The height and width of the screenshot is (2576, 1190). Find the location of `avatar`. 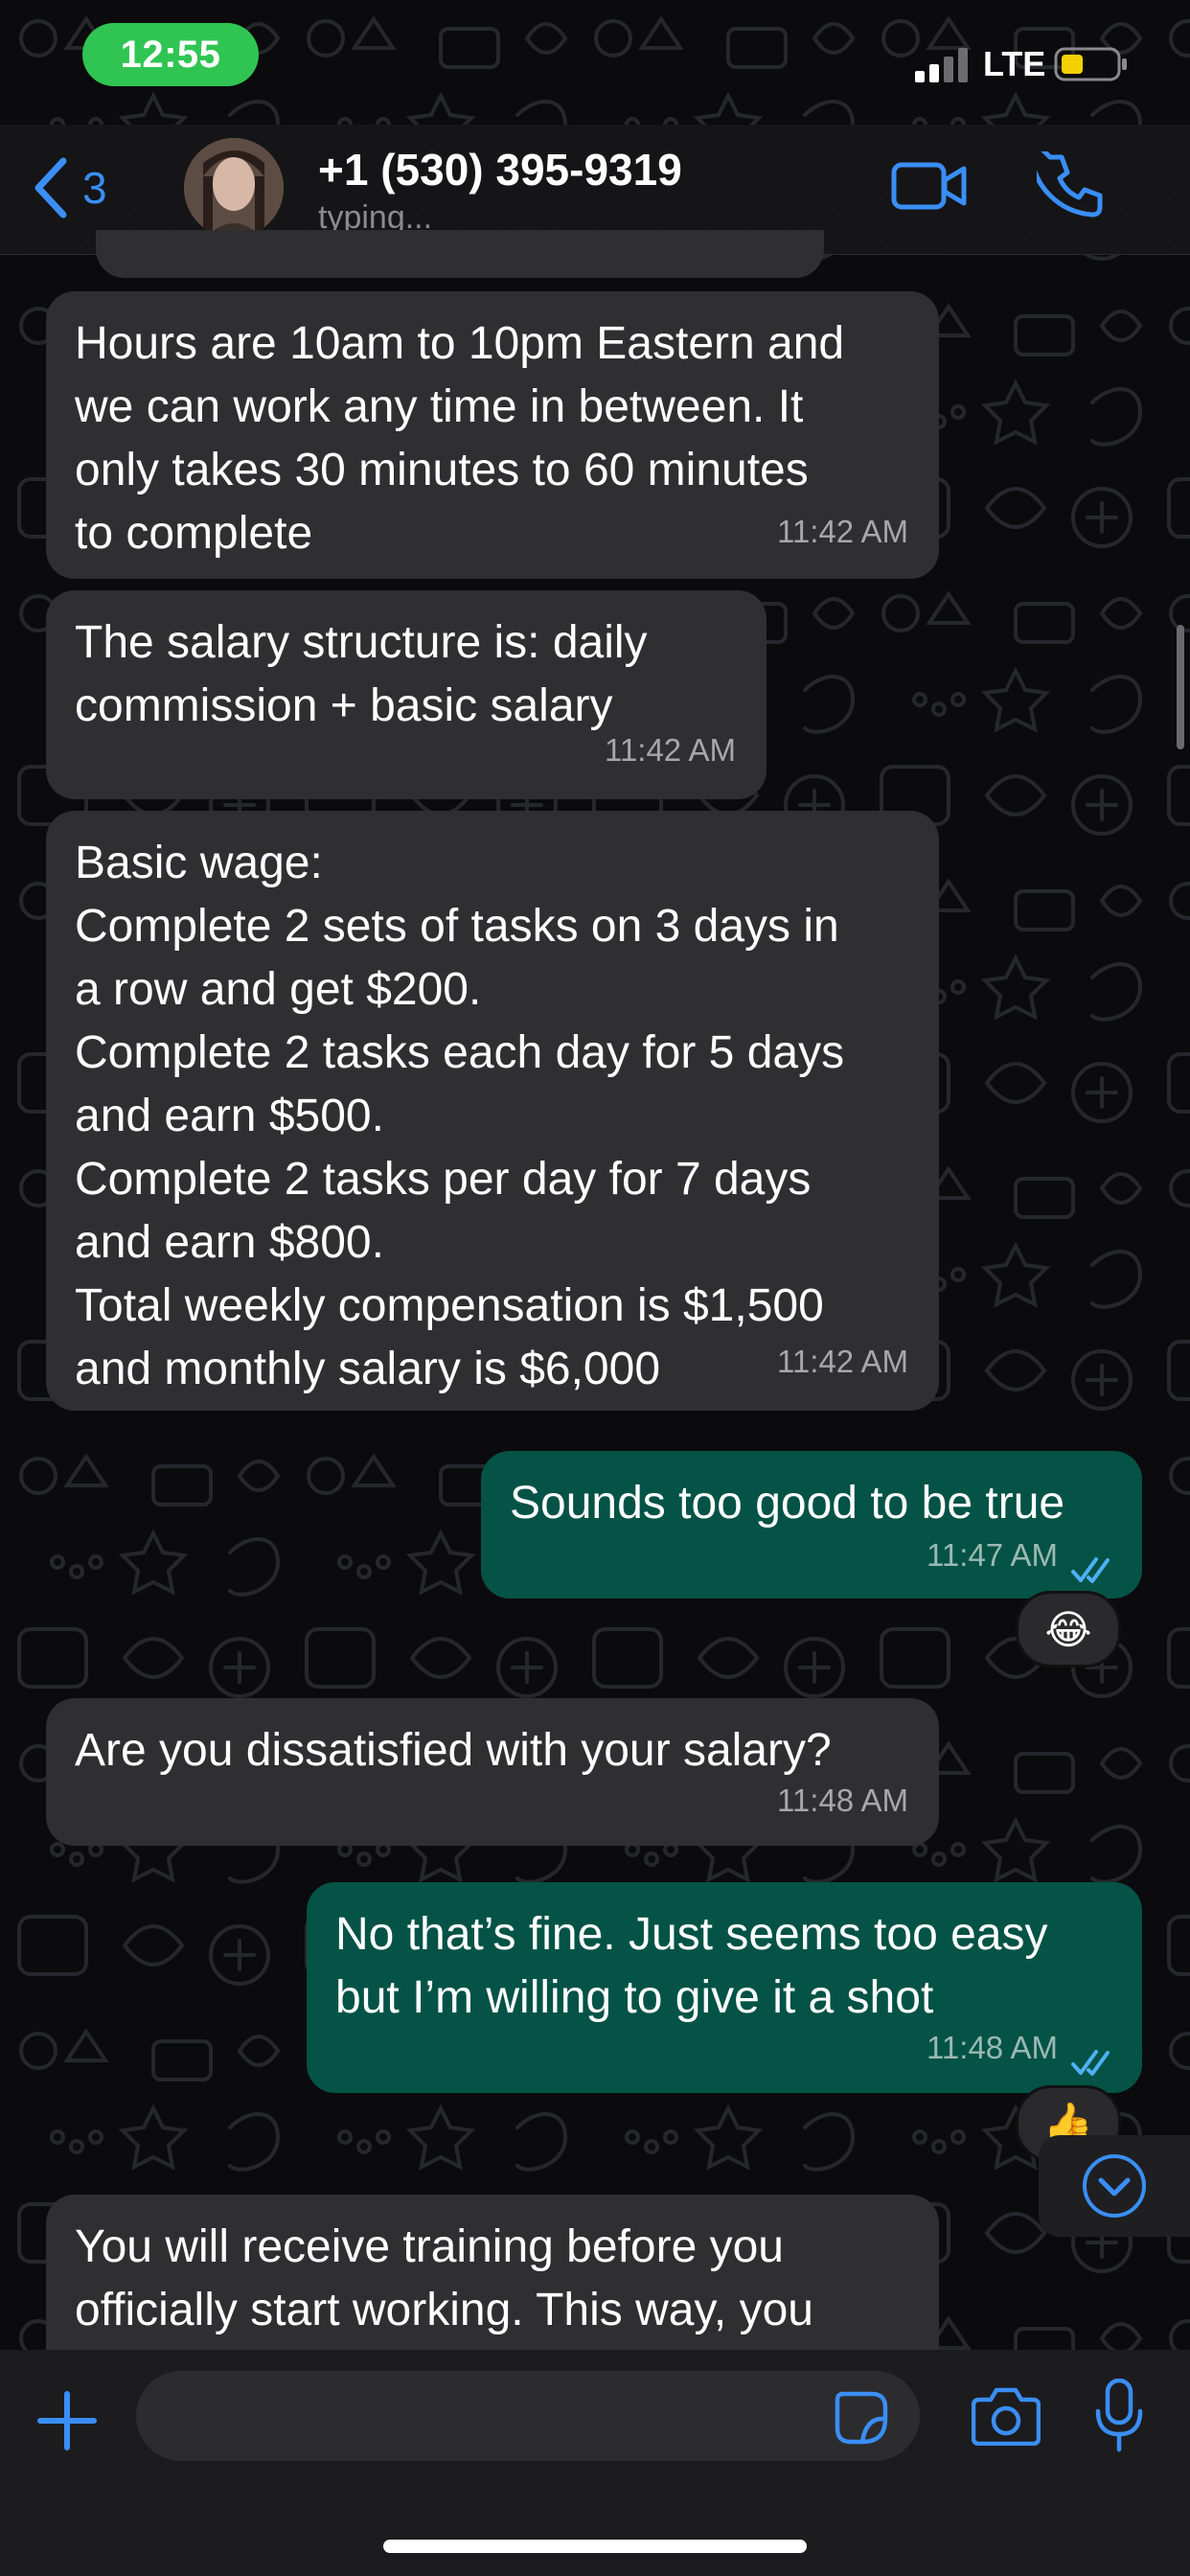

avatar is located at coordinates (234, 188).